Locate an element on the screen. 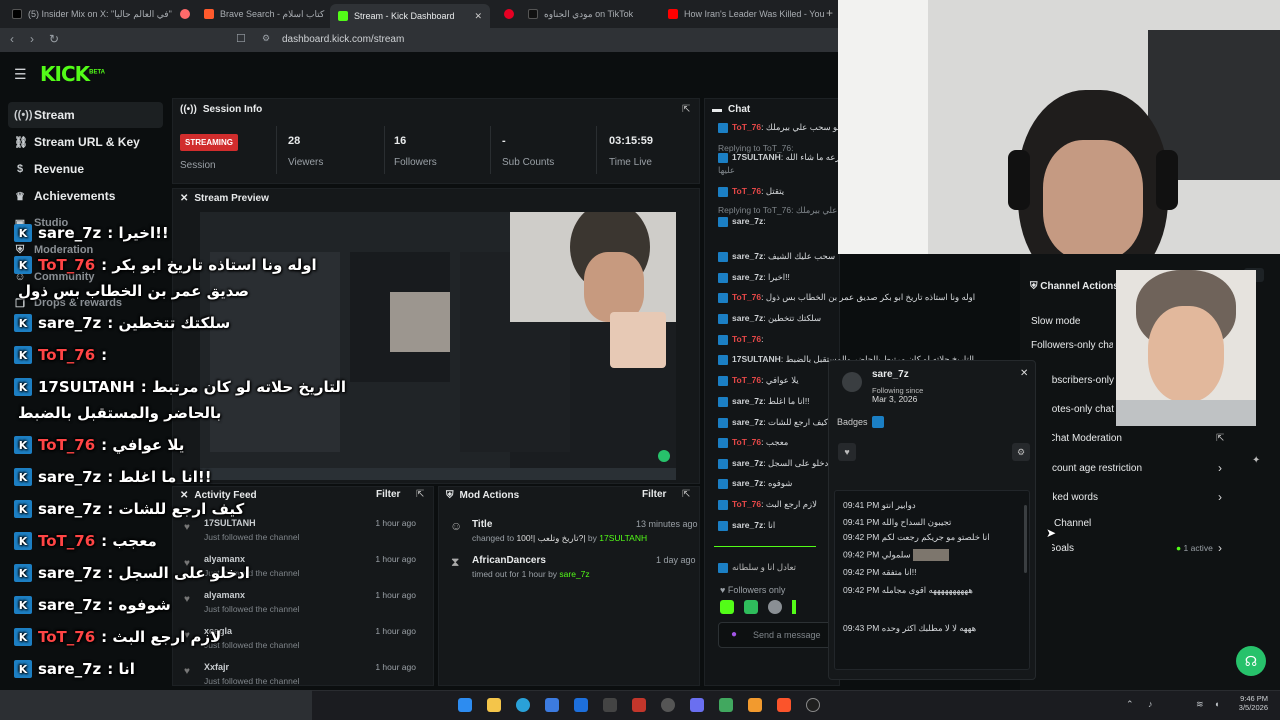 The height and width of the screenshot is (720, 1280). new-tab-icon: + is located at coordinates (829, 13).